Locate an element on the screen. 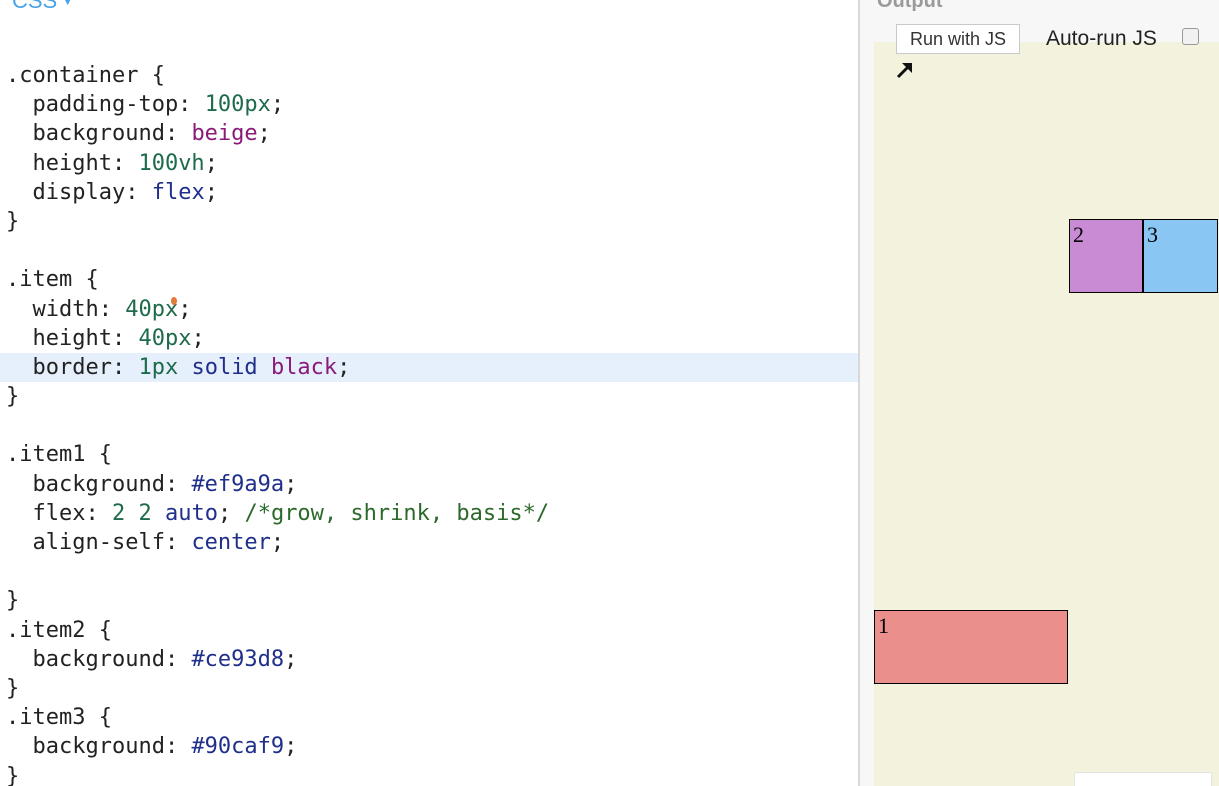  code-token: .item3 { is located at coordinates (59, 718).